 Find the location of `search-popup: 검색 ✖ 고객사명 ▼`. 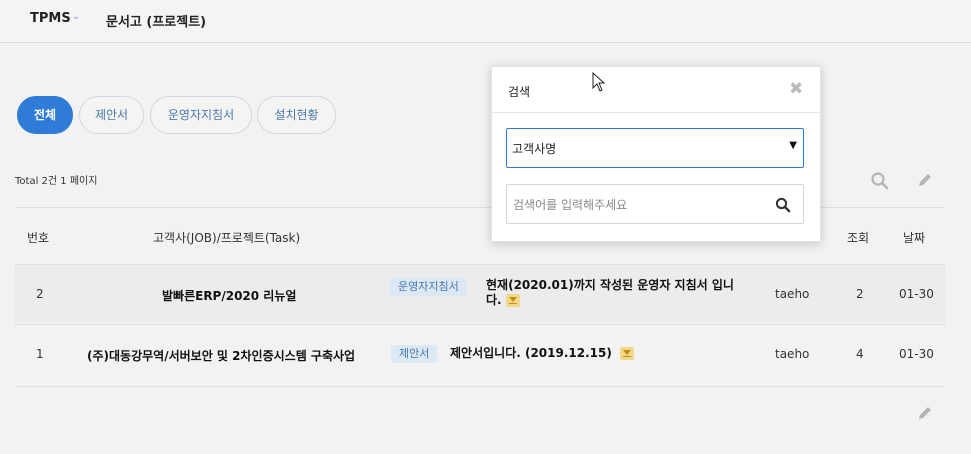

search-popup: 검색 ✖ 고객사명 ▼ is located at coordinates (656, 154).